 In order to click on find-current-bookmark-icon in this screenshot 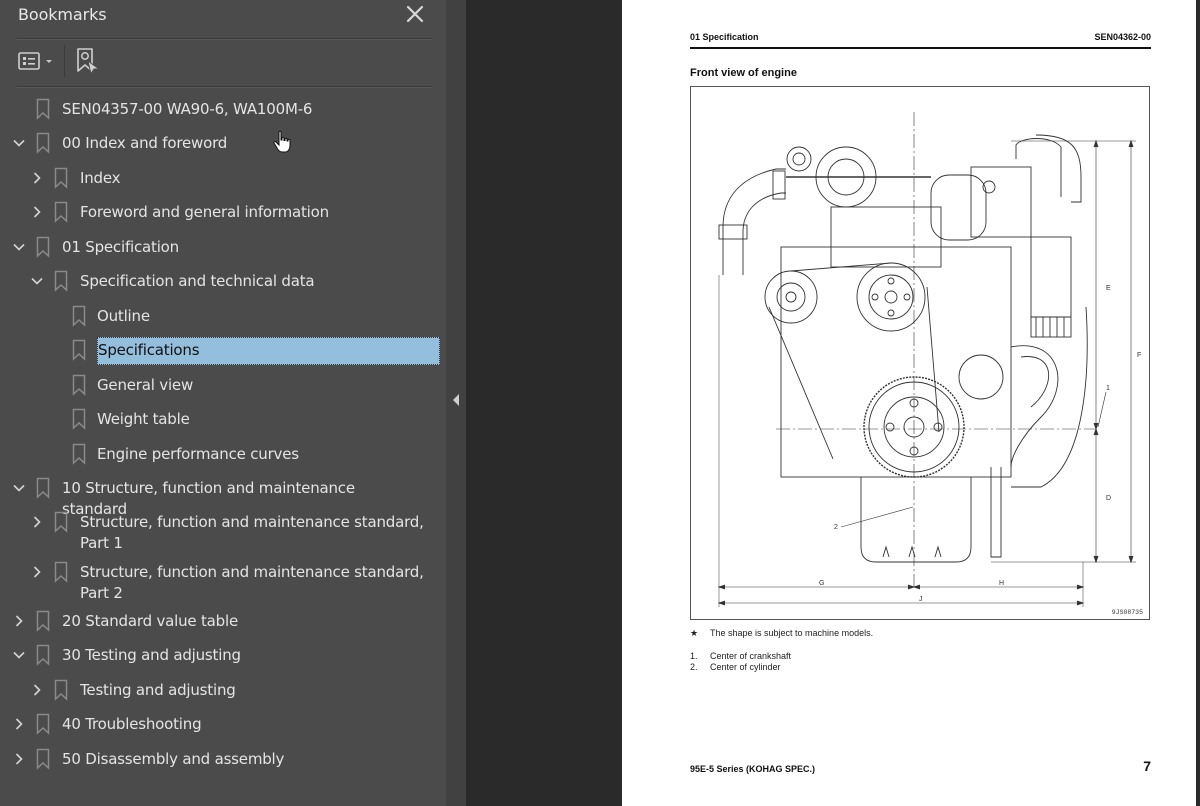, I will do `click(89, 62)`.